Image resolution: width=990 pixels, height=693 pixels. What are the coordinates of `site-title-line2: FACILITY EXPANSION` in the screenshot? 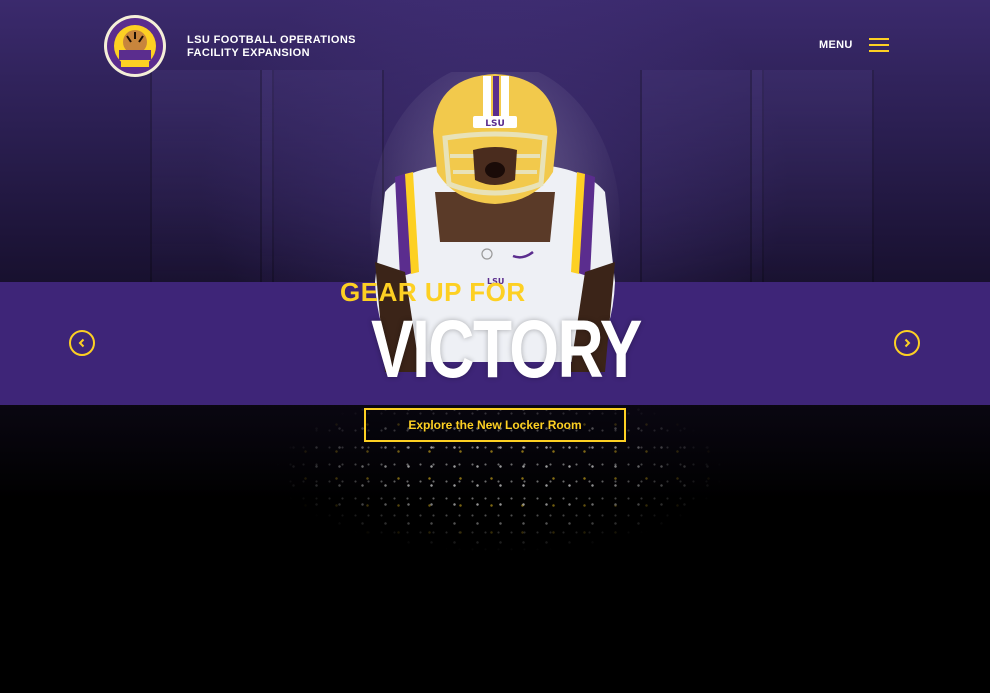 It's located at (248, 53).